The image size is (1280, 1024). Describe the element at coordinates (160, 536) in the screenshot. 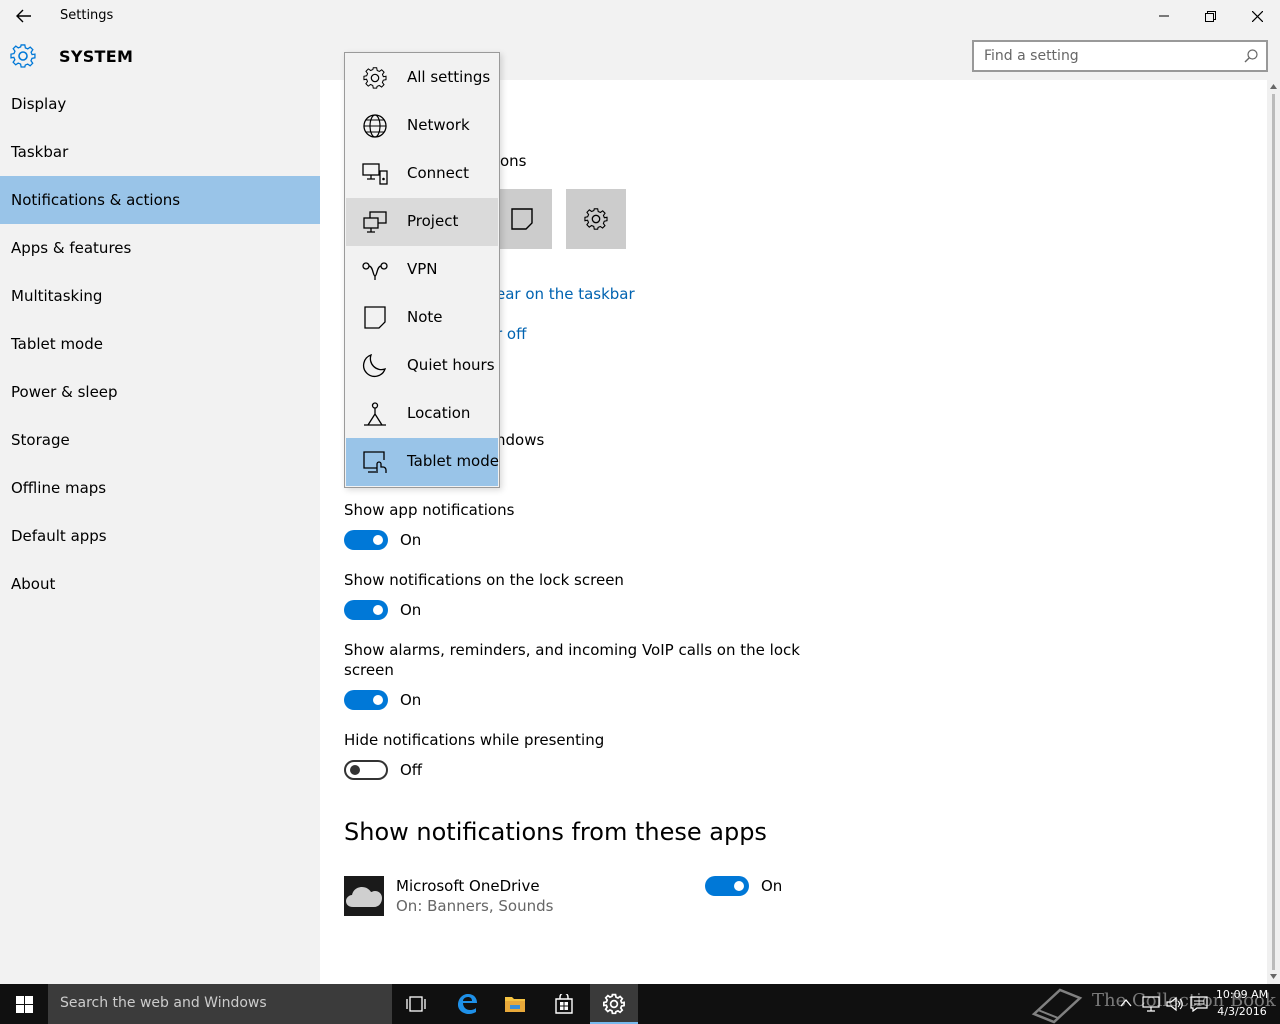

I see `sidebar-item-default-apps: Default apps` at that location.